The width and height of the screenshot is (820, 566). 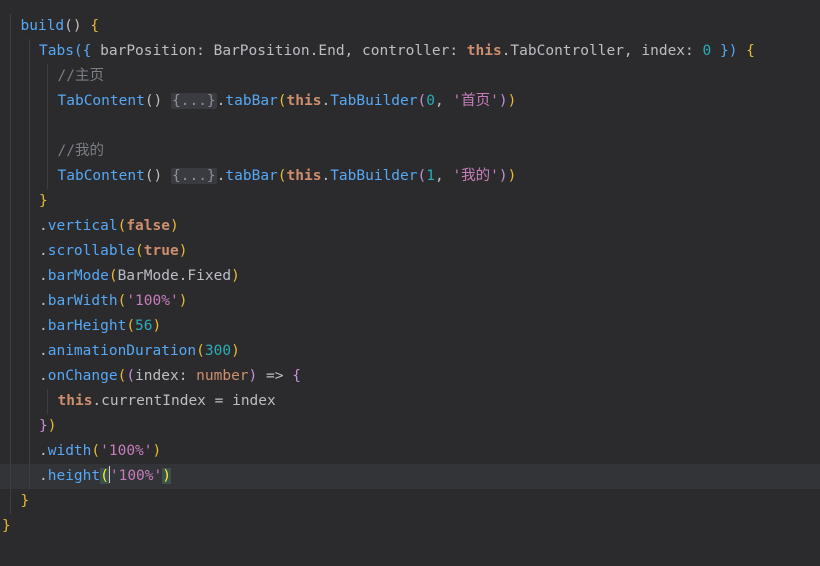 What do you see at coordinates (410, 376) in the screenshot?
I see `code-line: .onChange((index: number) => {` at bounding box center [410, 376].